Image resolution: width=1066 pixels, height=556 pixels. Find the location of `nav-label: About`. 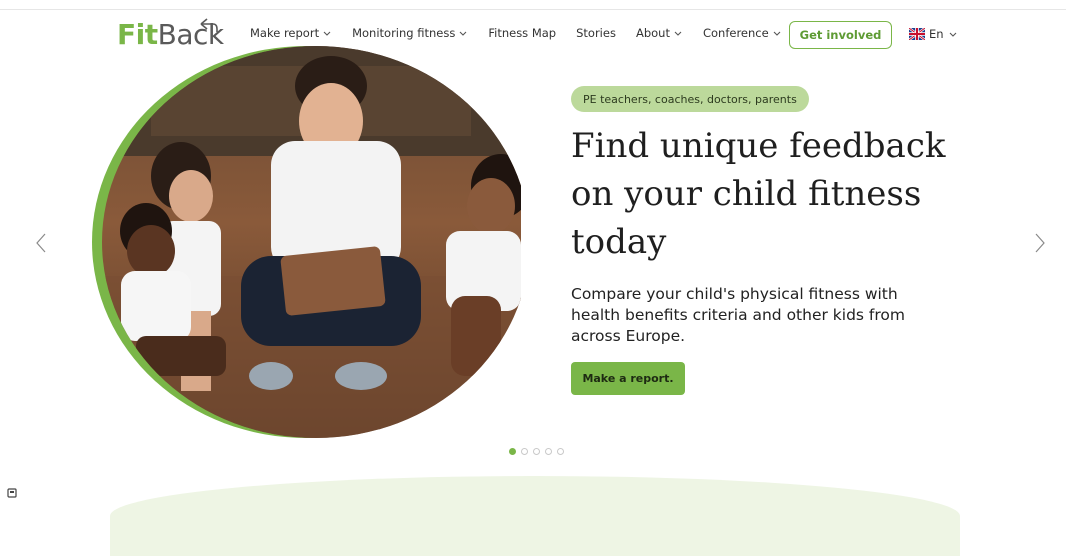

nav-label: About is located at coordinates (652, 33).